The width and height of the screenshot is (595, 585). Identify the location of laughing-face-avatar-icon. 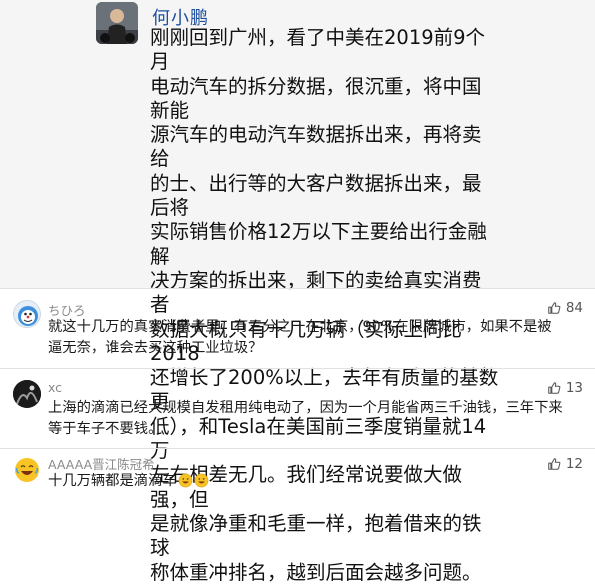
(27, 470).